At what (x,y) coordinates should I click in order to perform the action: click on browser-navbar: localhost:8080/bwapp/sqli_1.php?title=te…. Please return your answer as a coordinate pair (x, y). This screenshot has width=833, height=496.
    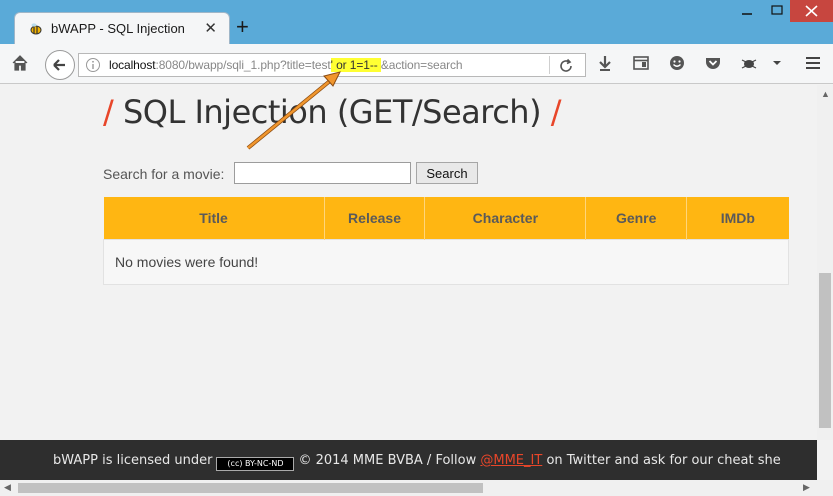
    Looking at the image, I should click on (416, 64).